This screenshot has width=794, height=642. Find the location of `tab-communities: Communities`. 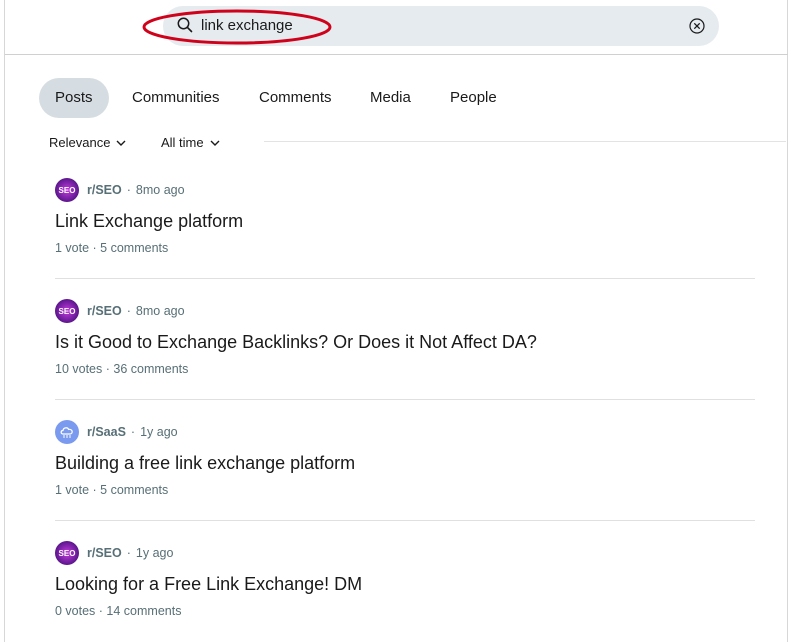

tab-communities: Communities is located at coordinates (176, 98).